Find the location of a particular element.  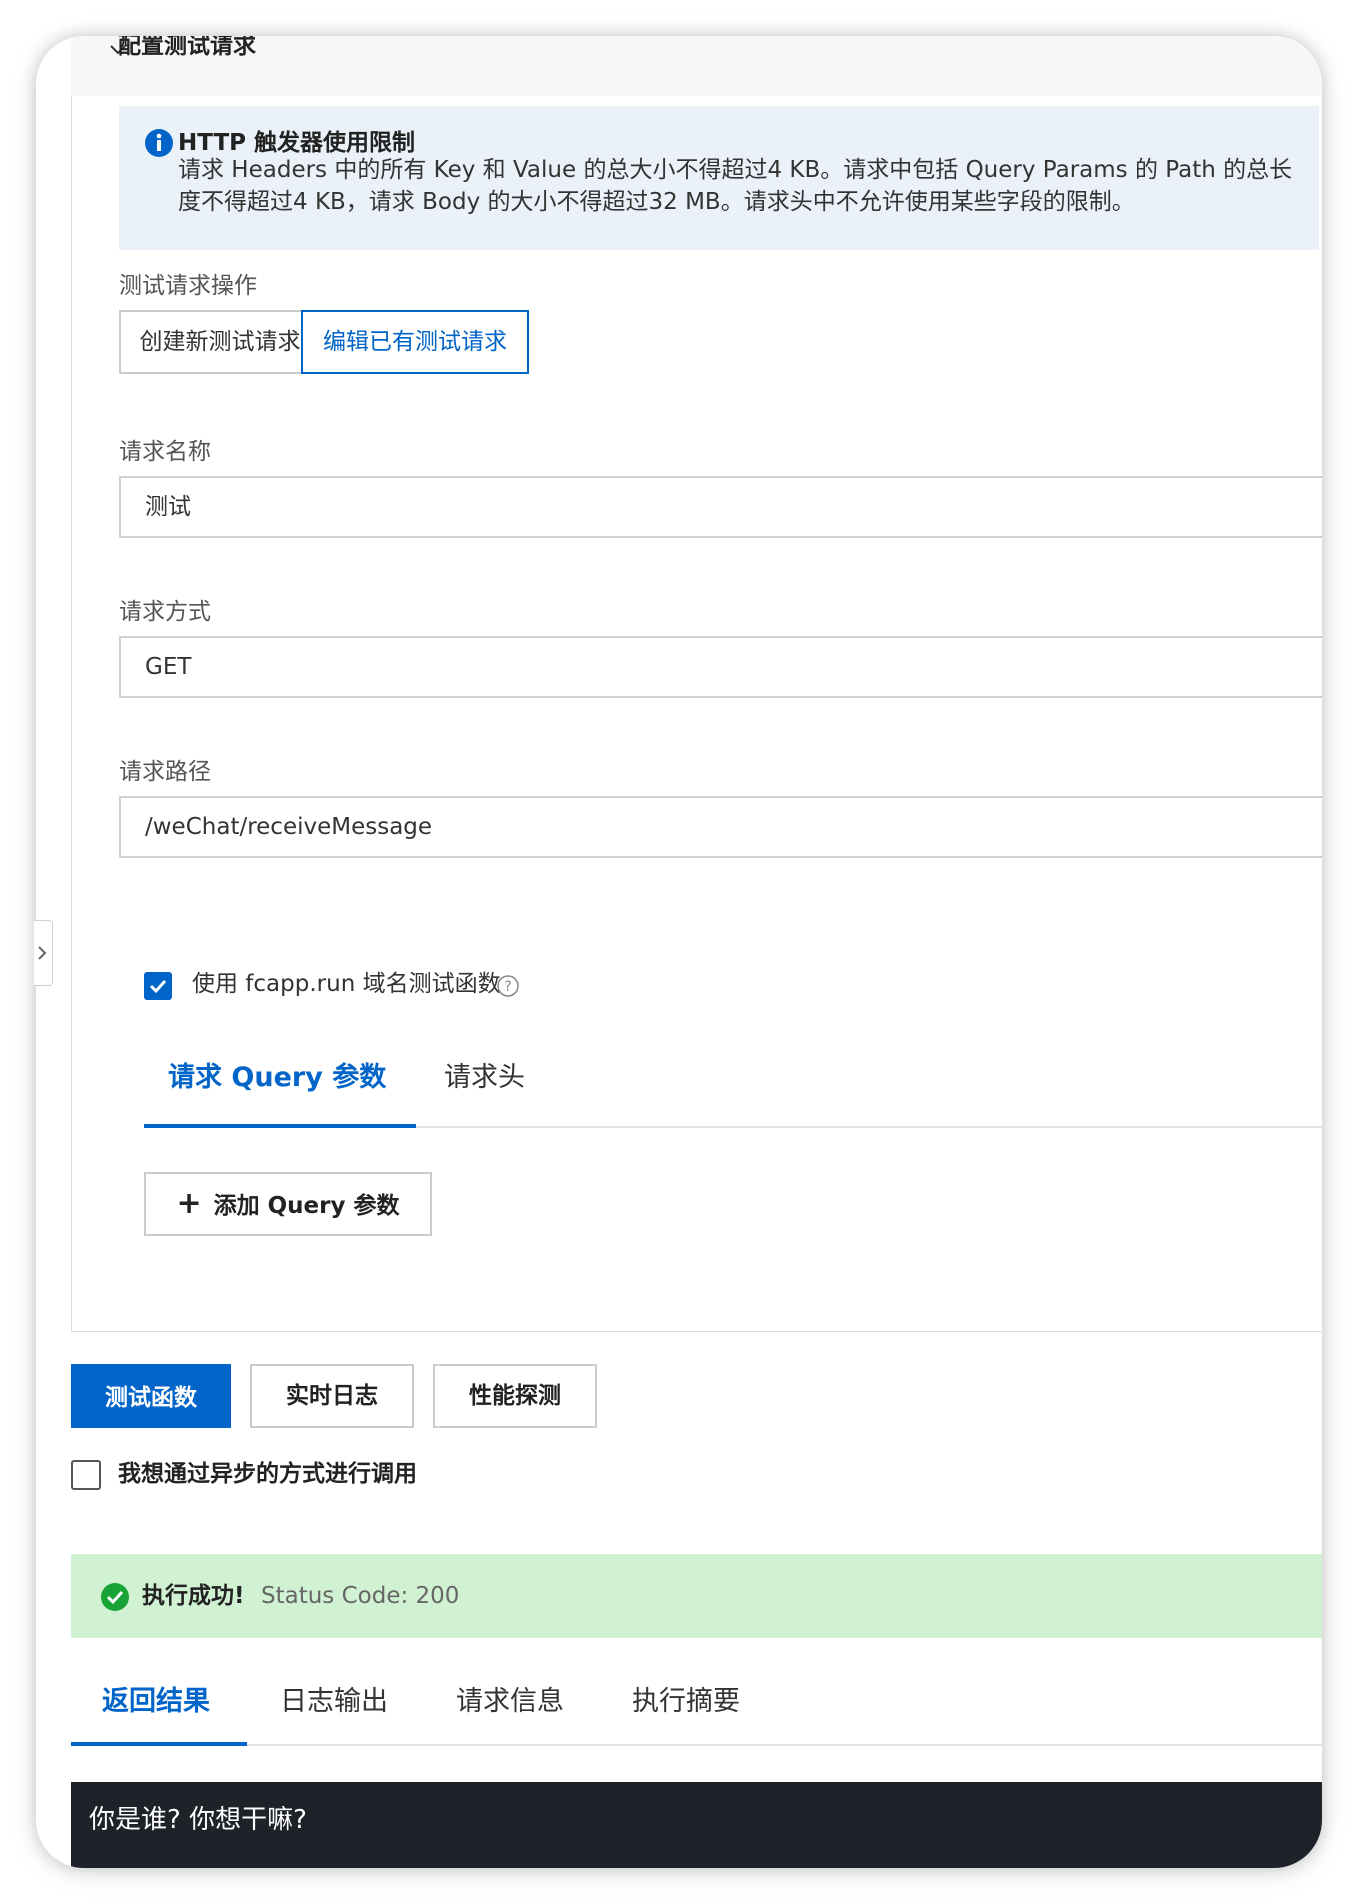

status-message: 执行成功! is located at coordinates (193, 1596).